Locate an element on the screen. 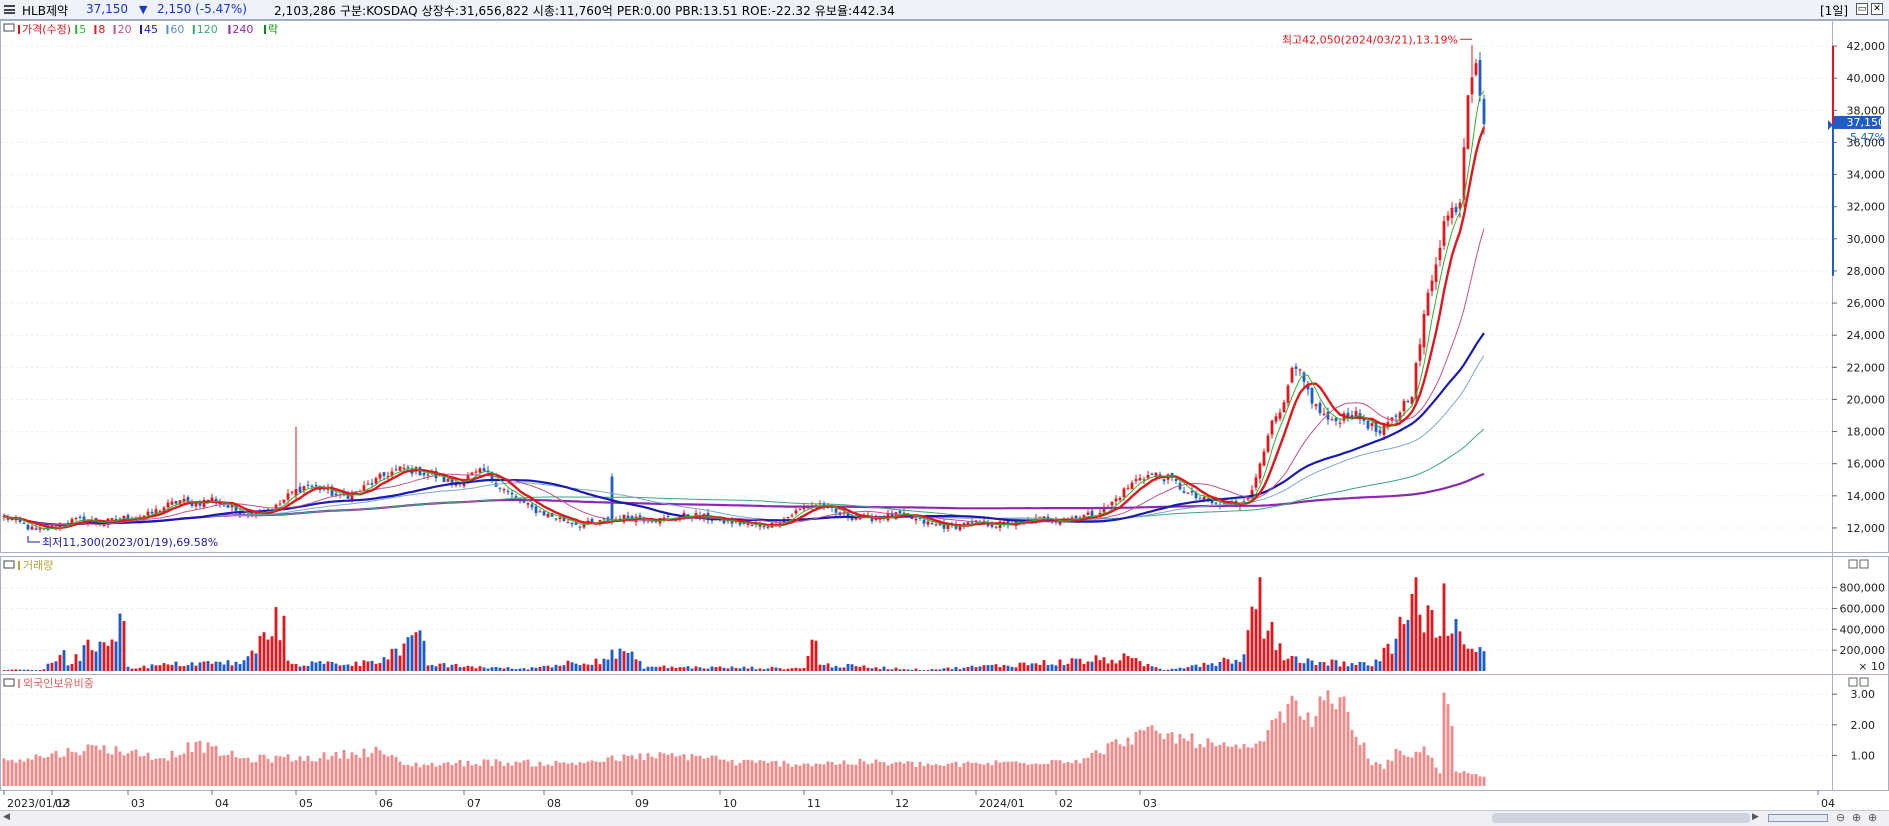 This screenshot has height=826, width=1889. zoom-in-icon: ⊕ is located at coordinates (1872, 817).